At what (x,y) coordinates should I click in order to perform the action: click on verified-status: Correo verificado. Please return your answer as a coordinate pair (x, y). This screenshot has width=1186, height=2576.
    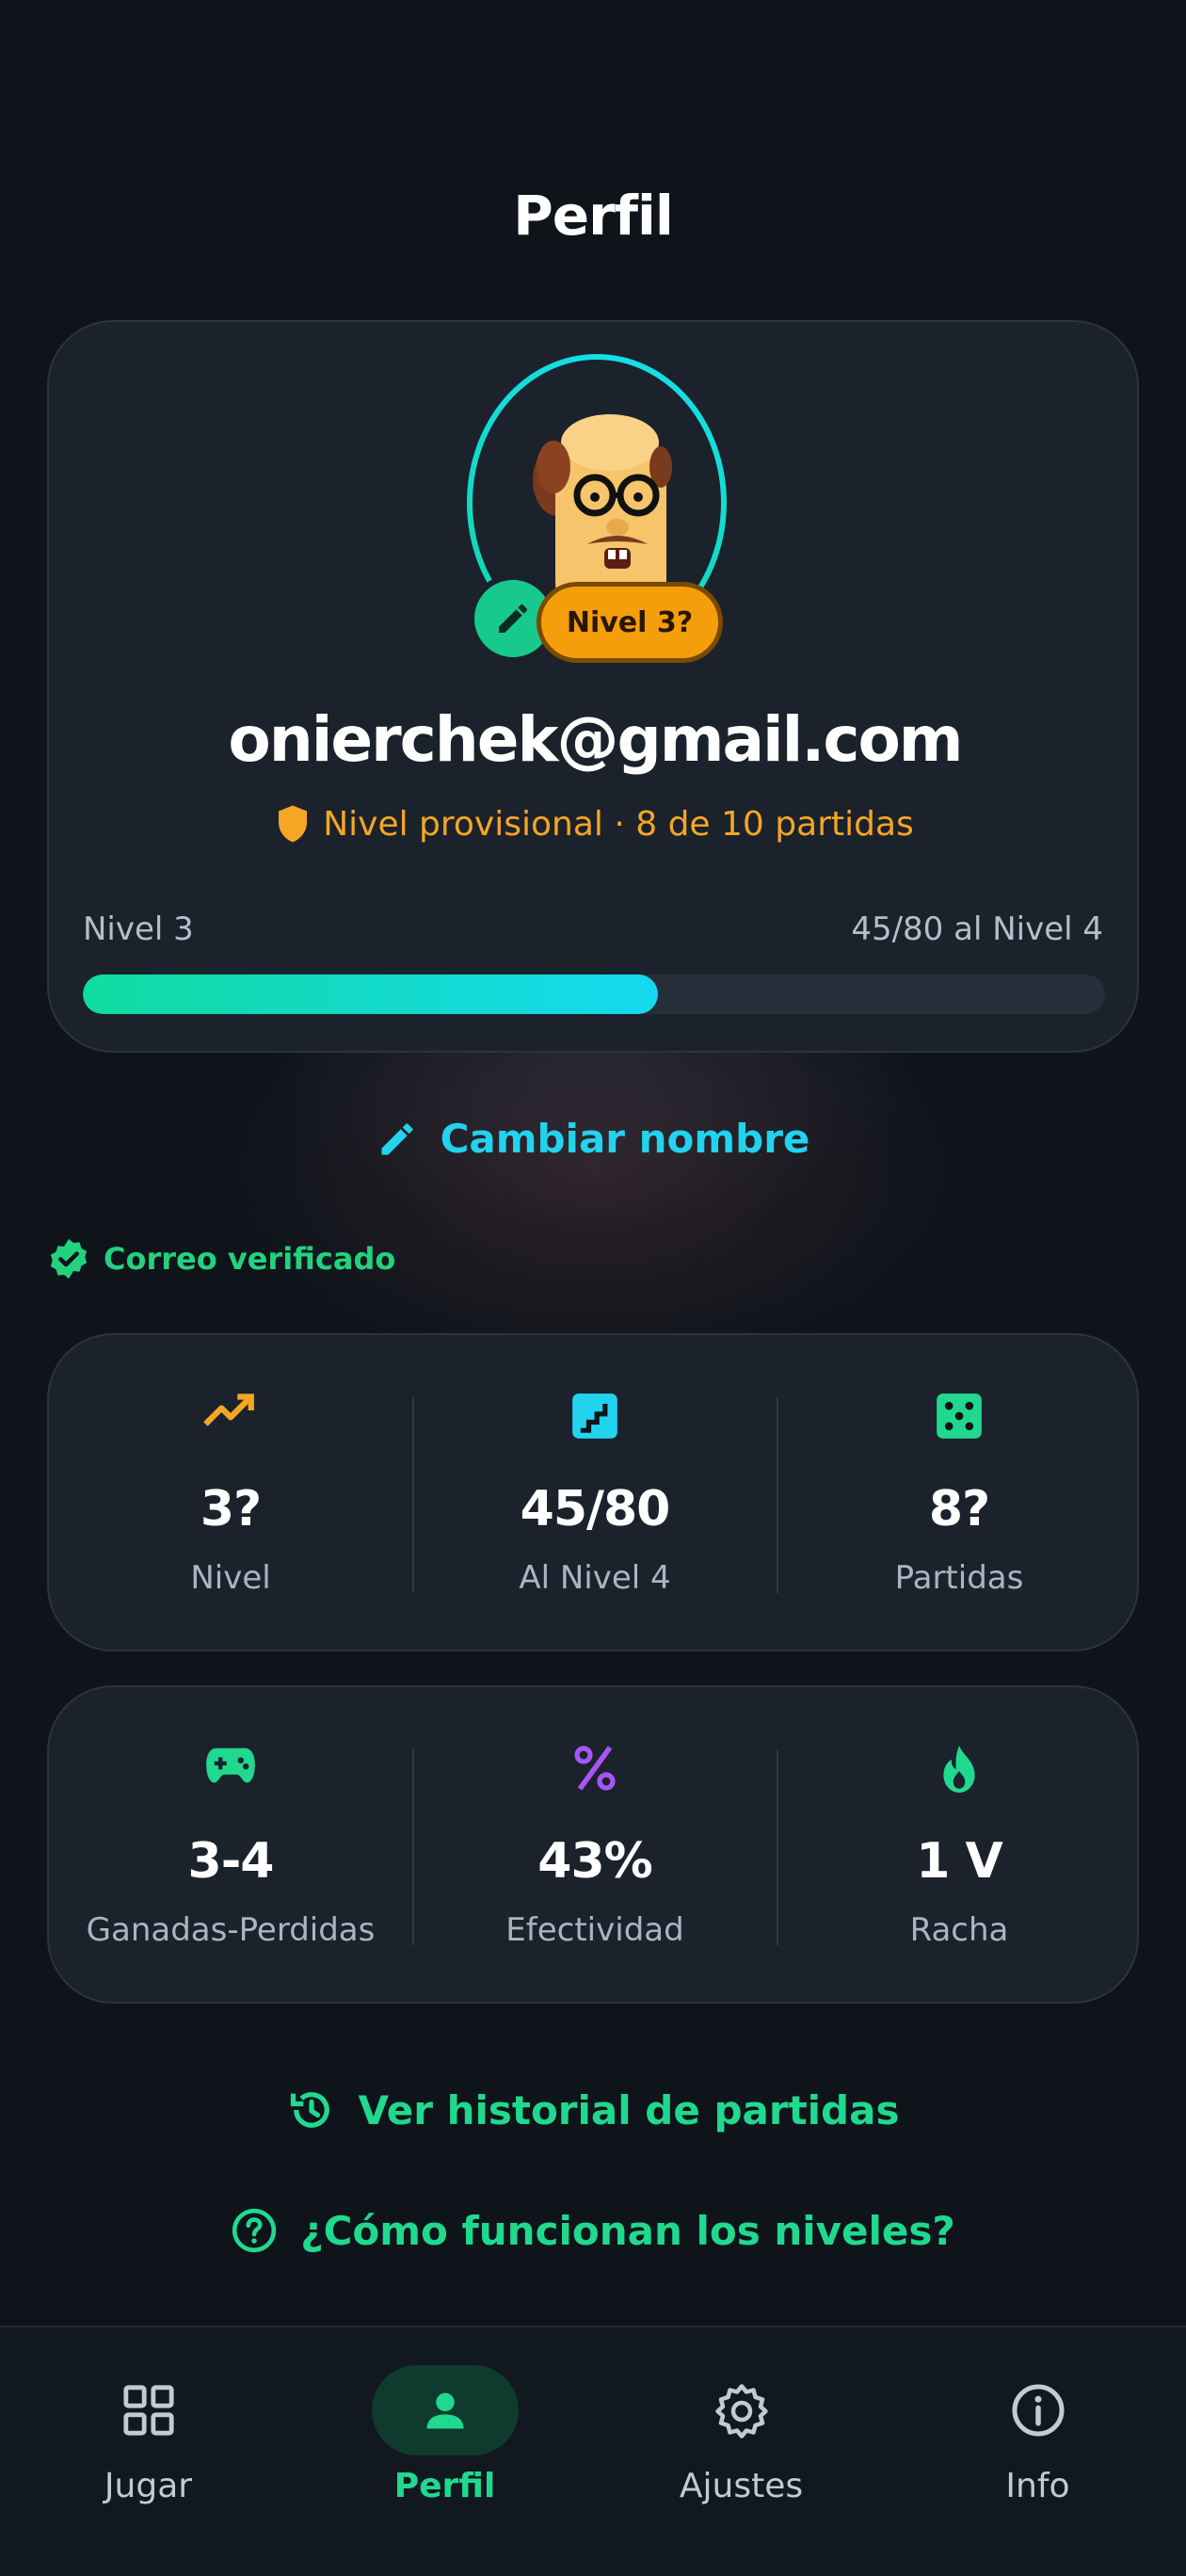
    Looking at the image, I should click on (221, 1258).